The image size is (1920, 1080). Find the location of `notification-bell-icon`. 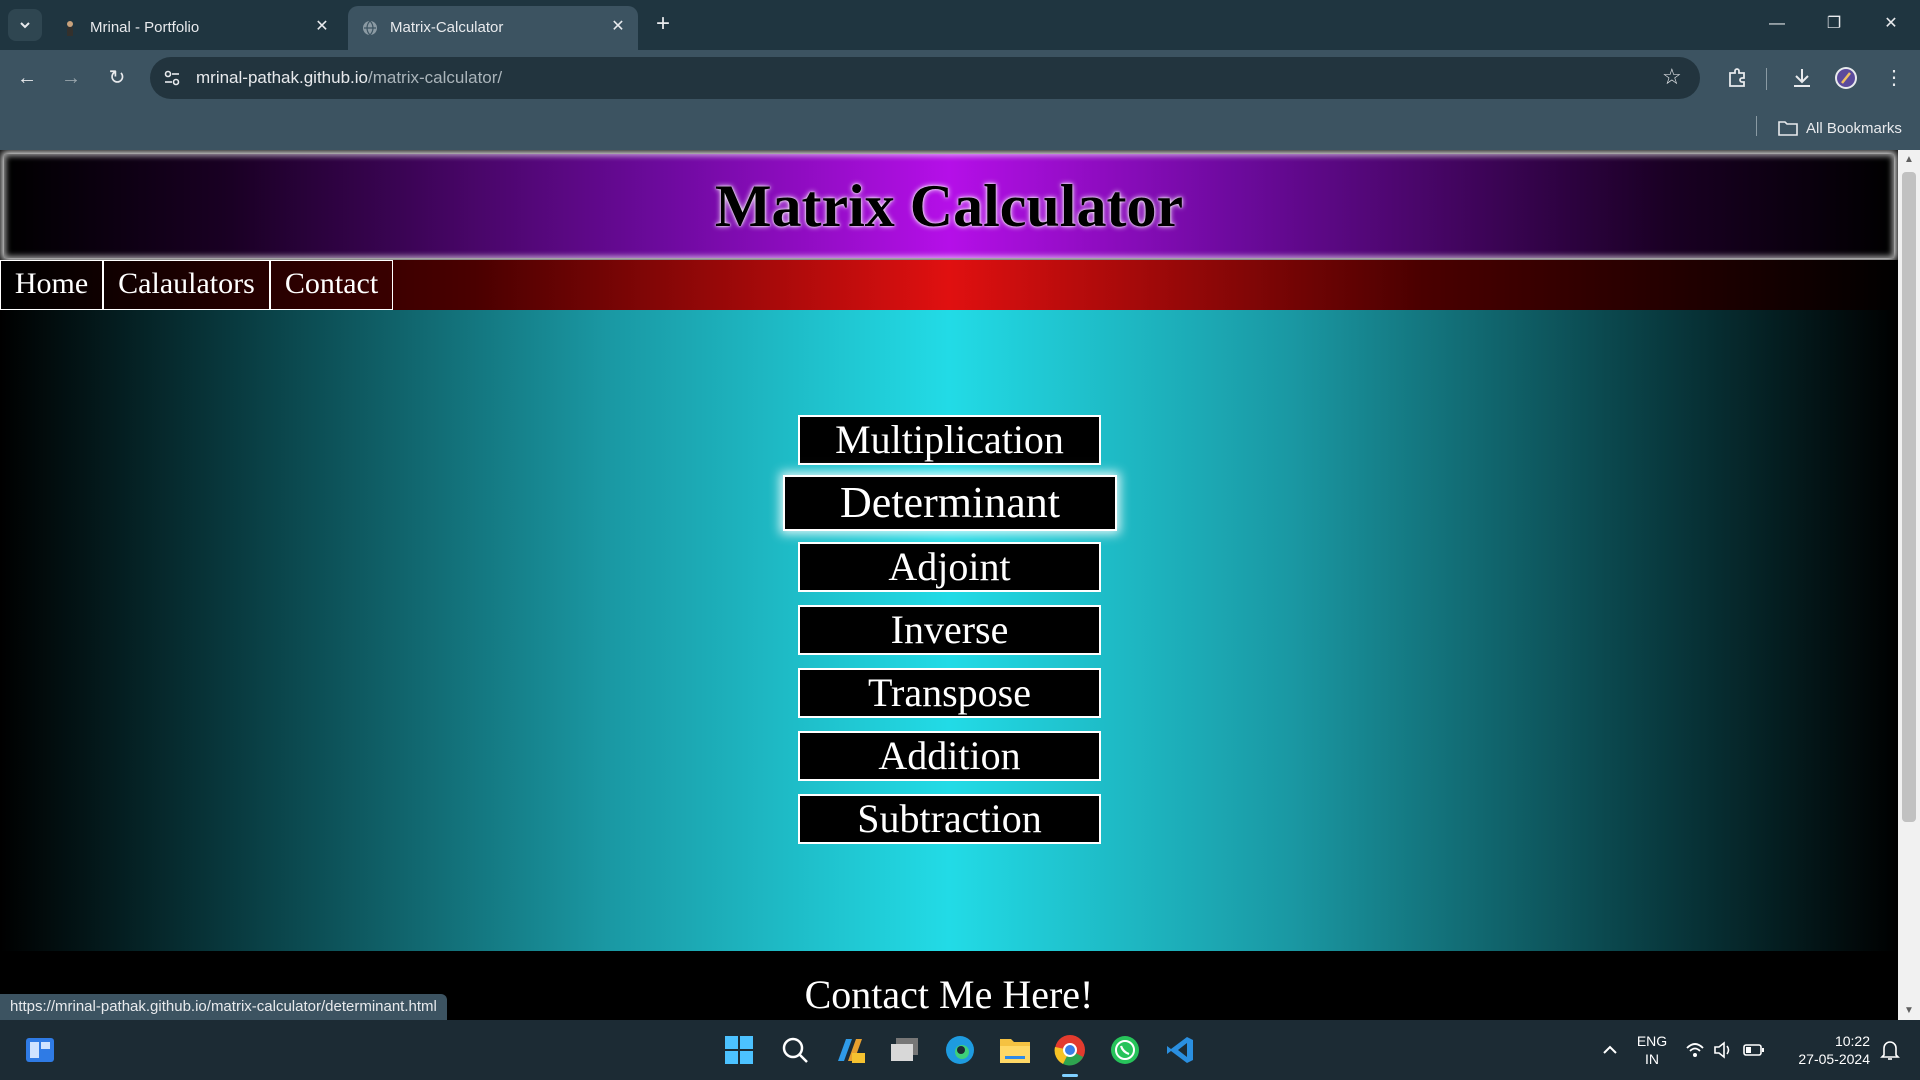

notification-bell-icon is located at coordinates (1890, 1050).